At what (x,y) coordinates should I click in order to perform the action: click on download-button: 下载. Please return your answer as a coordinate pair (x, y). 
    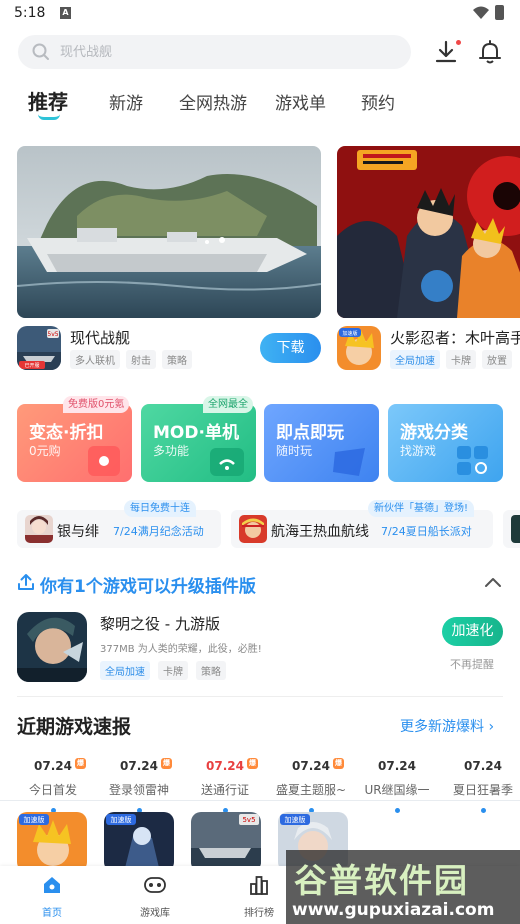
    Looking at the image, I should click on (290, 348).